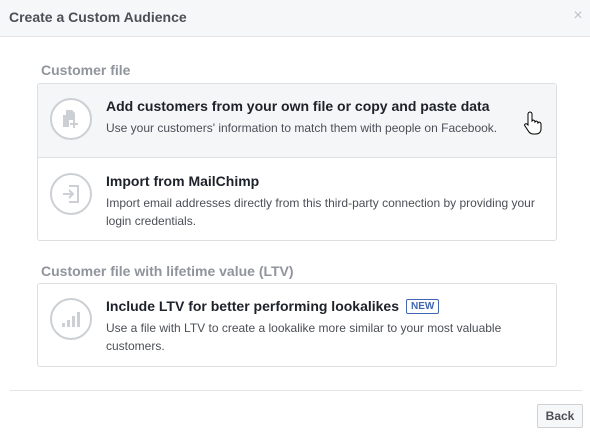 Image resolution: width=590 pixels, height=433 pixels. Describe the element at coordinates (71, 119) in the screenshot. I see `document-add-icon` at that location.